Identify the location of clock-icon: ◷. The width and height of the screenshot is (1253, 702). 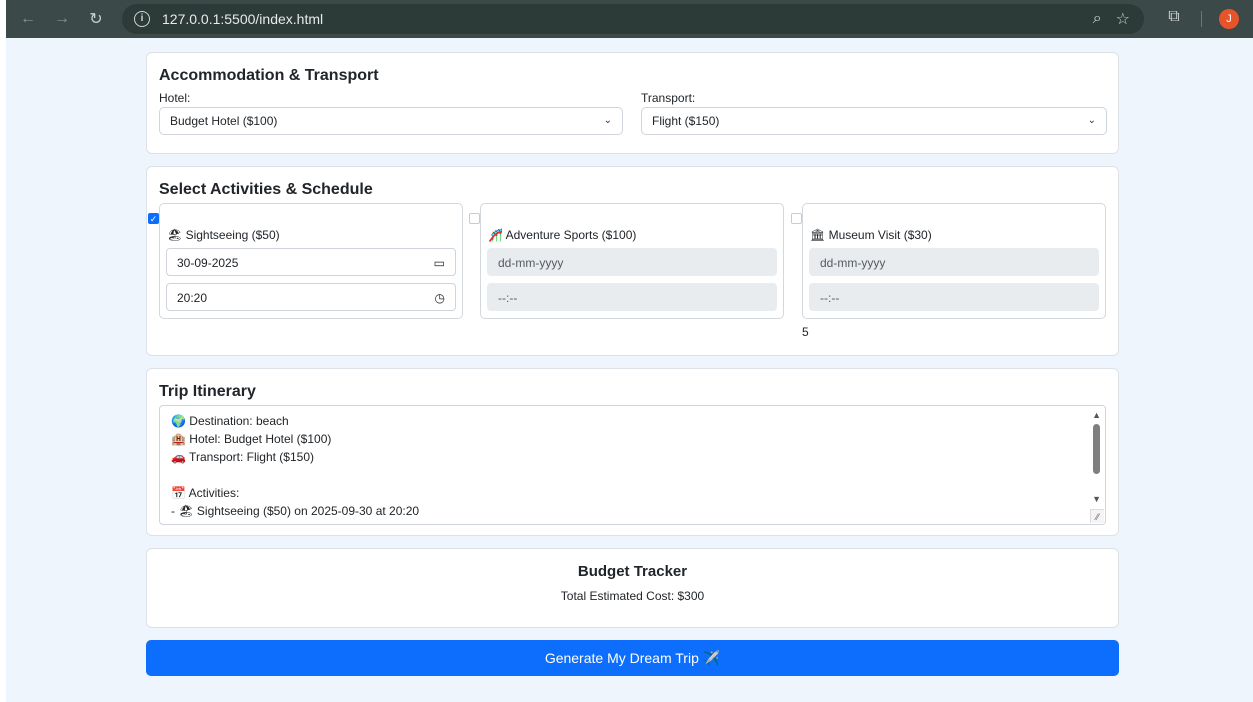
(440, 298).